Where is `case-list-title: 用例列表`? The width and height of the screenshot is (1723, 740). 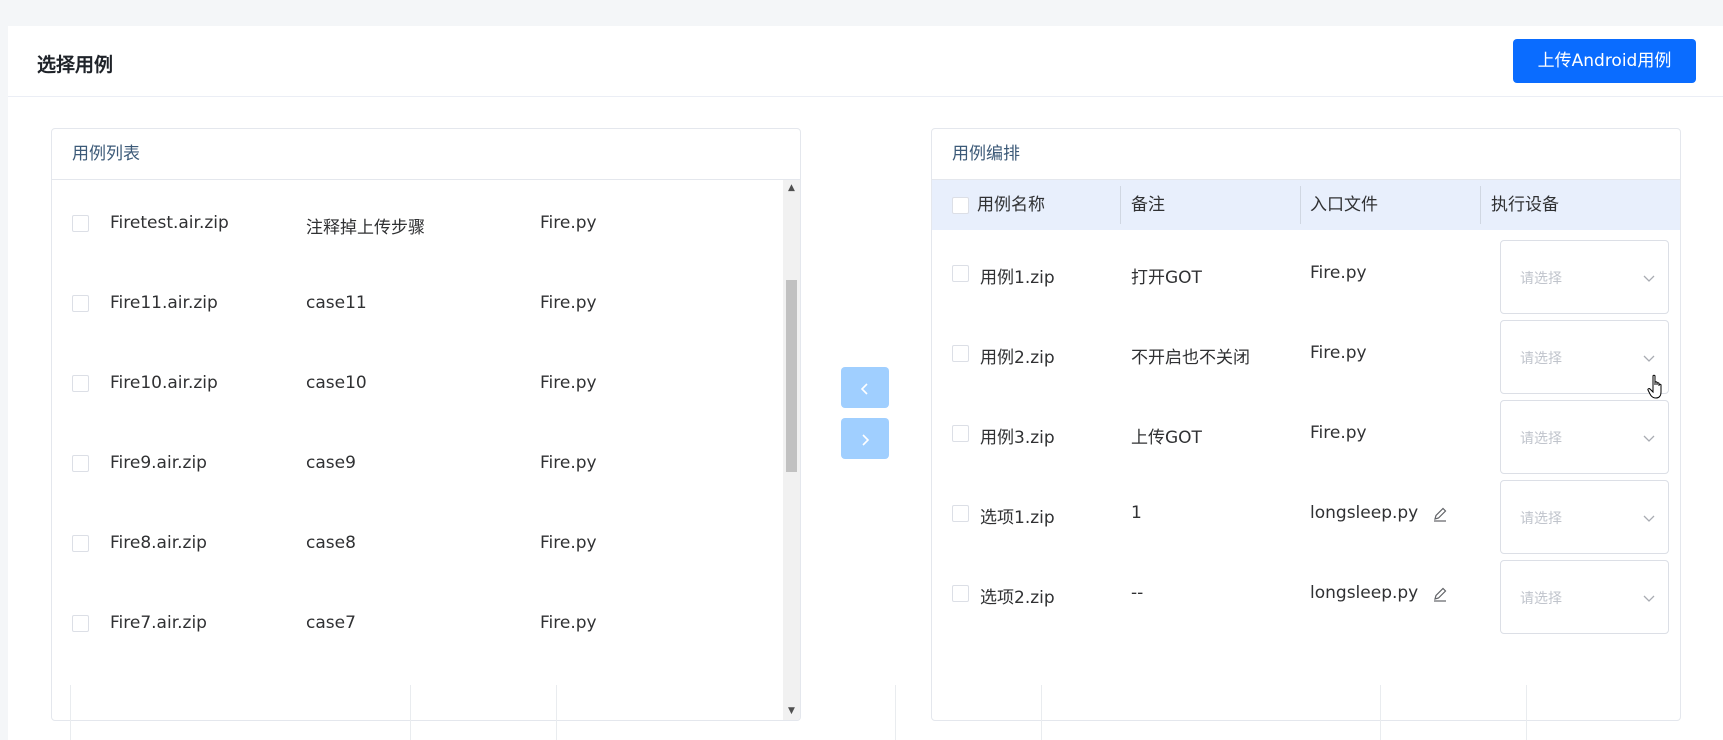 case-list-title: 用例列表 is located at coordinates (426, 154).